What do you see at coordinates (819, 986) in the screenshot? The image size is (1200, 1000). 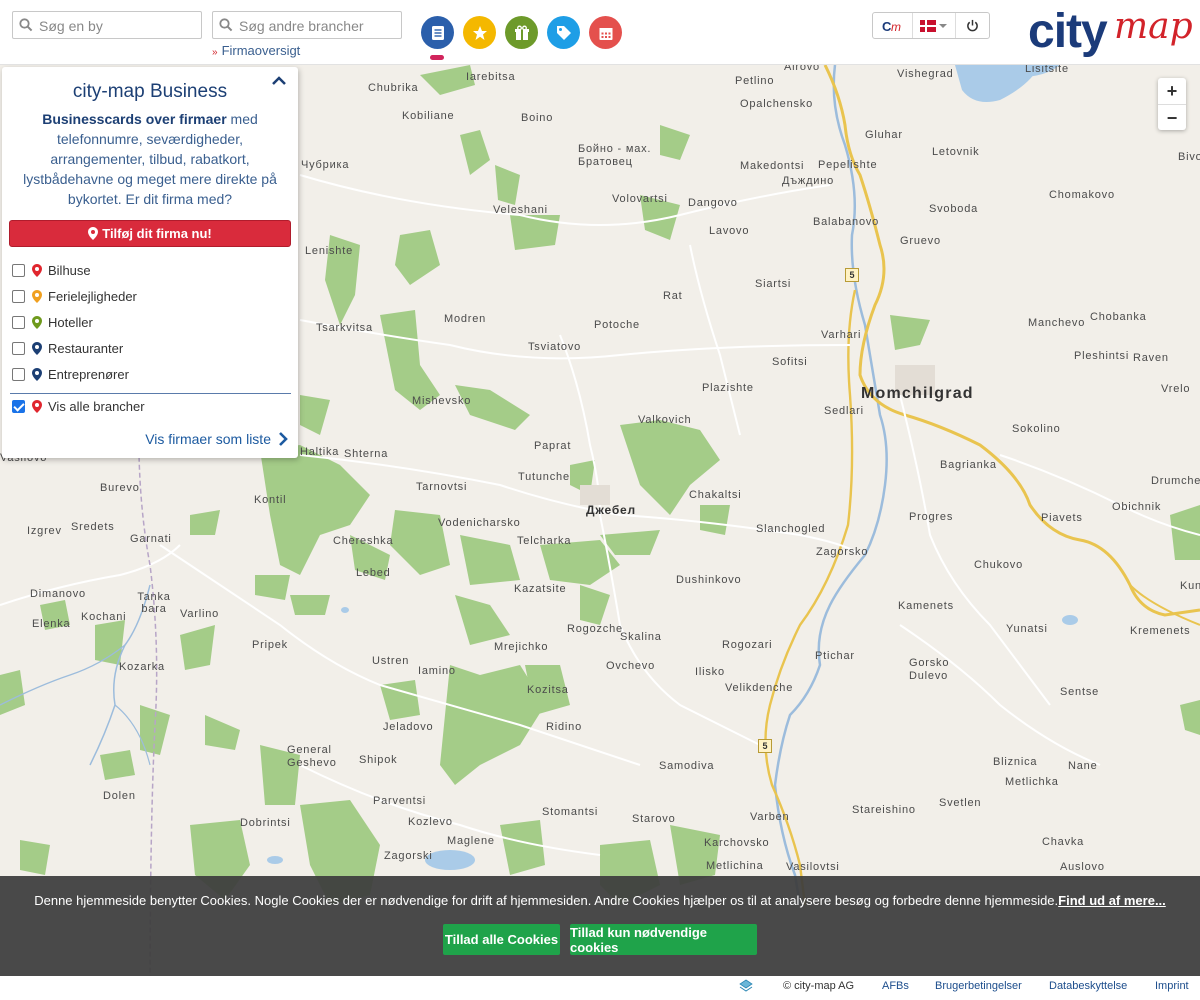 I see `copyright: © city-map AG` at bounding box center [819, 986].